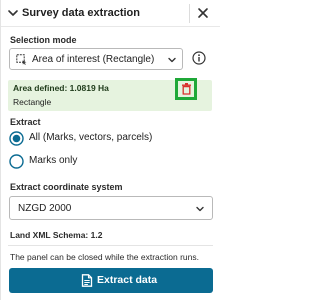 Image resolution: width=320 pixels, height=300 pixels. What do you see at coordinates (87, 280) in the screenshot?
I see `document-icon` at bounding box center [87, 280].